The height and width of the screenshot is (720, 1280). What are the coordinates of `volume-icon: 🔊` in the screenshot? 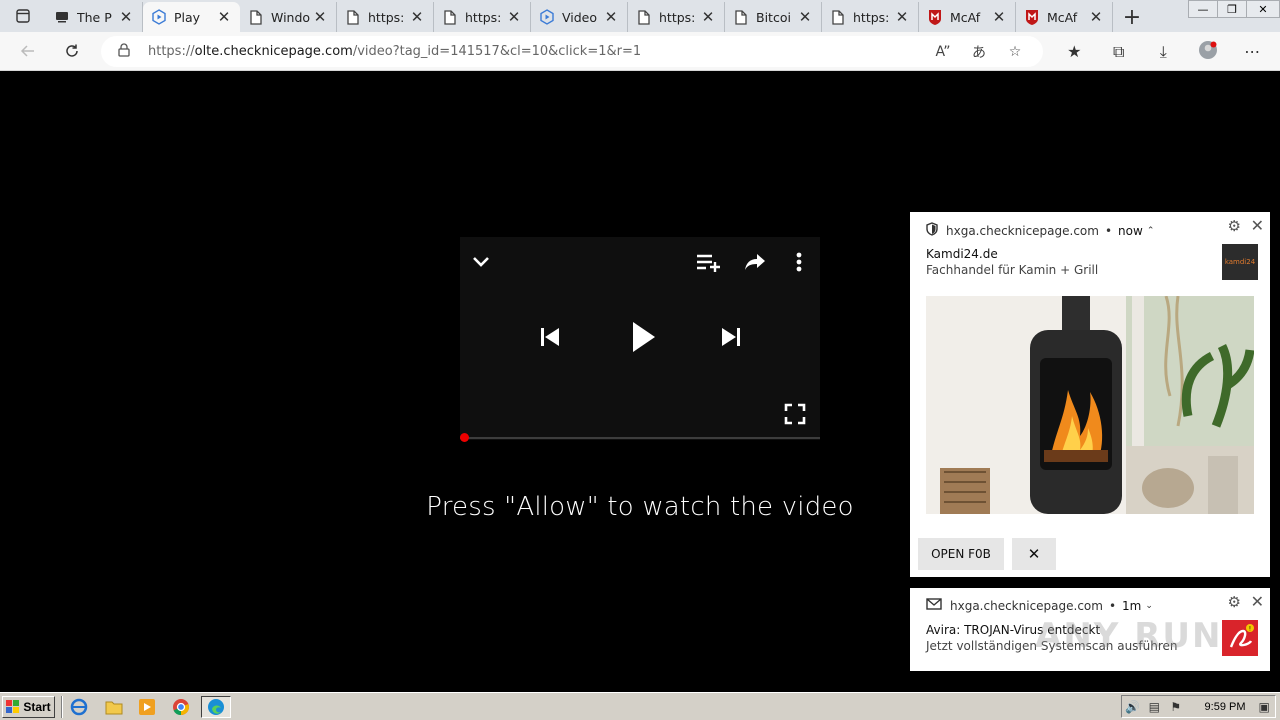 It's located at (1133, 707).